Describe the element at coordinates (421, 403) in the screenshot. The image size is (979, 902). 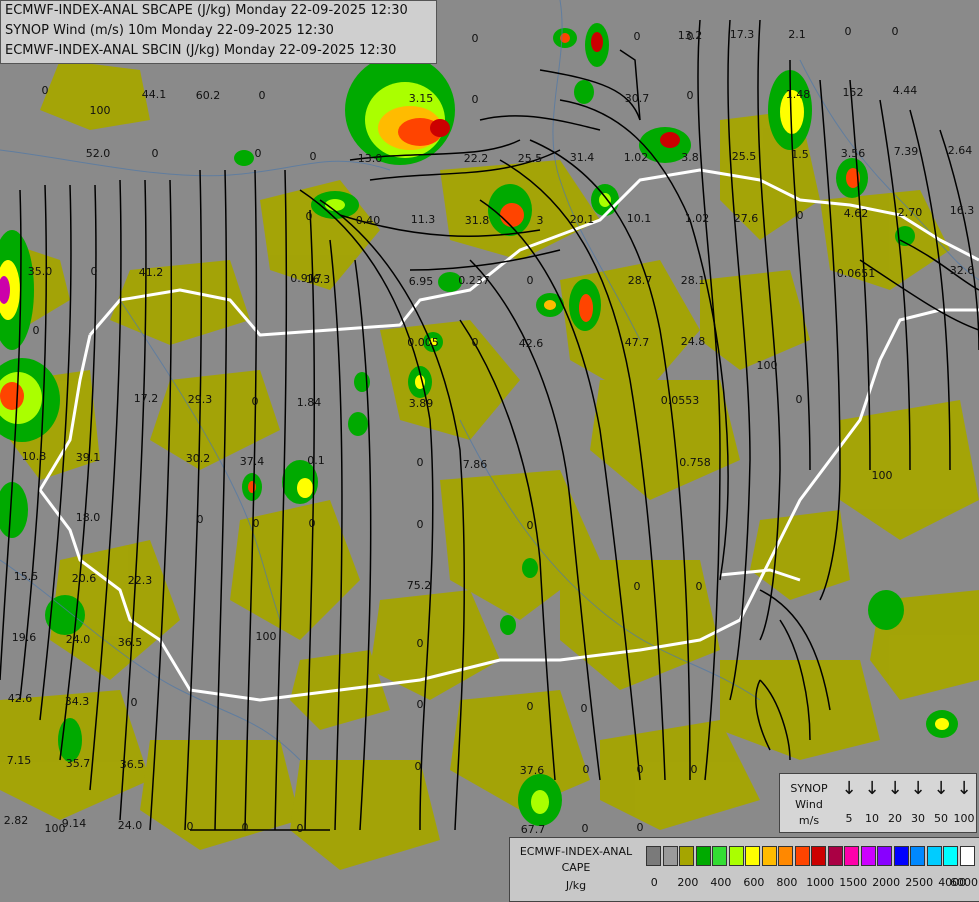
I see `cape-value-label: 3.89` at that location.